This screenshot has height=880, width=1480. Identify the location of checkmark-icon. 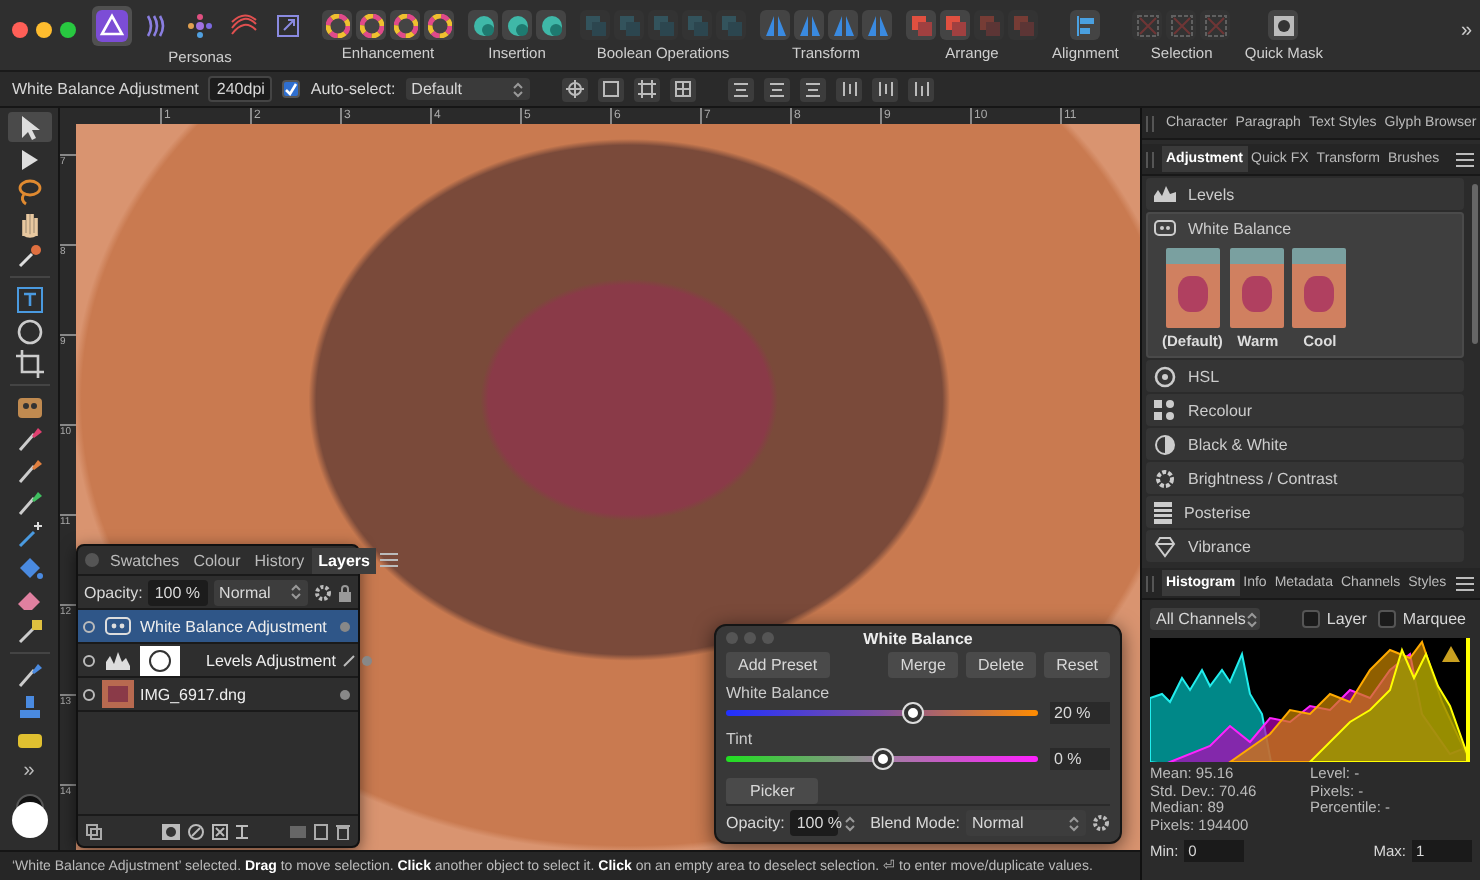
(291, 89).